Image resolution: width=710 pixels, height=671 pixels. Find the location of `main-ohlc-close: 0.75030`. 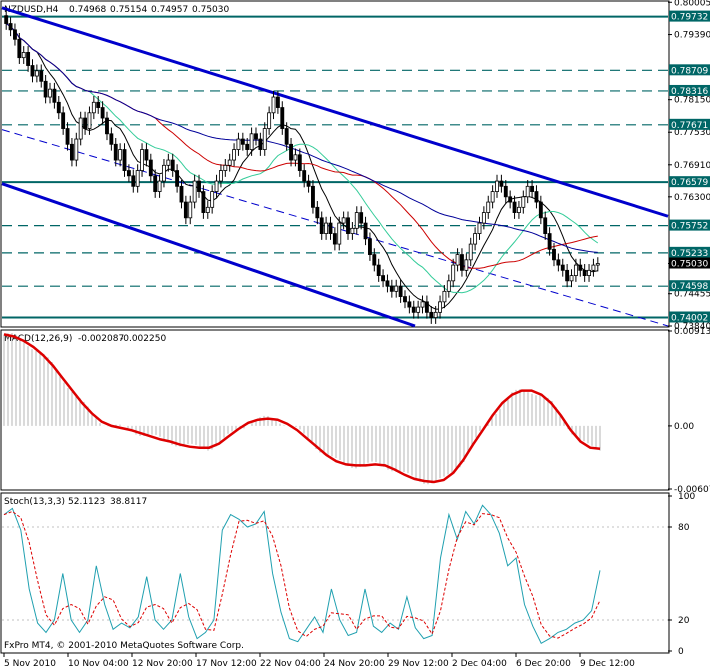

main-ohlc-close: 0.75030 is located at coordinates (210, 10).